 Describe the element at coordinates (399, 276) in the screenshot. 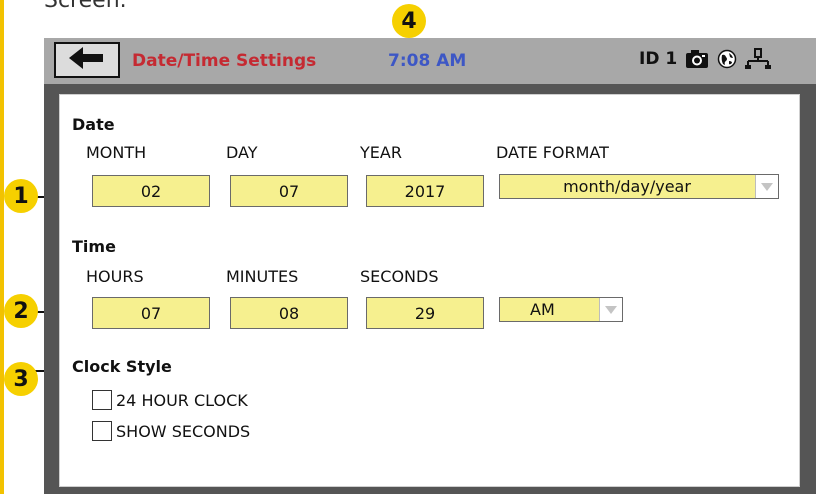

I see `seconds-label: SECONDS` at that location.